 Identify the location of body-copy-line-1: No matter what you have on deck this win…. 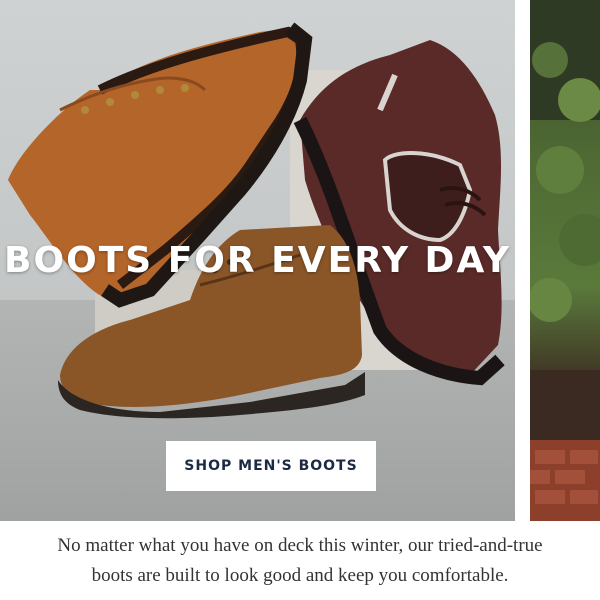
(300, 545).